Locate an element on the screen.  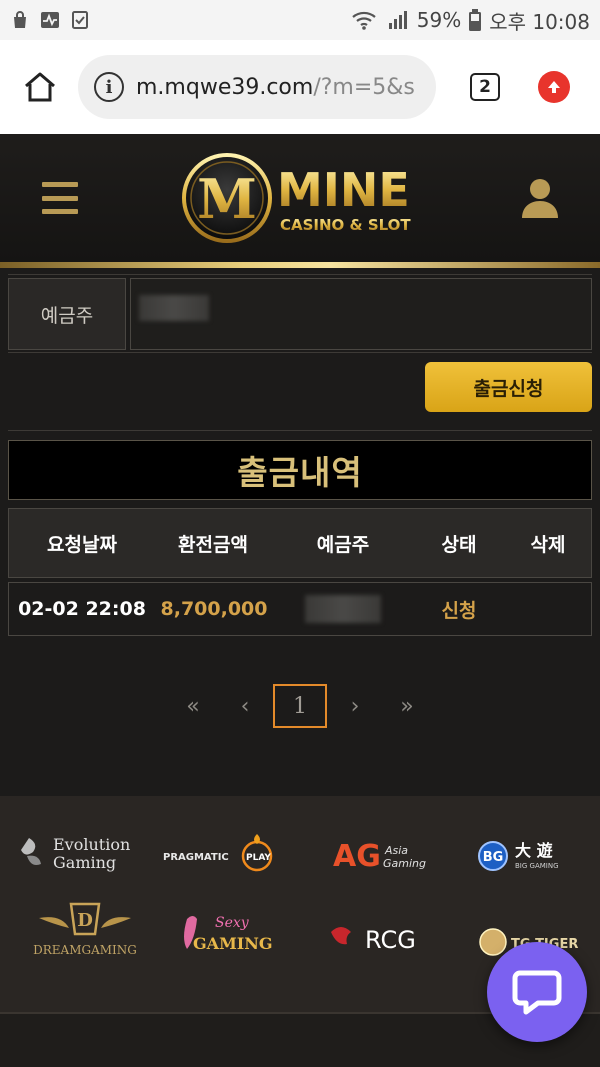
svg-text: Sexy is located at coordinates (232, 923).